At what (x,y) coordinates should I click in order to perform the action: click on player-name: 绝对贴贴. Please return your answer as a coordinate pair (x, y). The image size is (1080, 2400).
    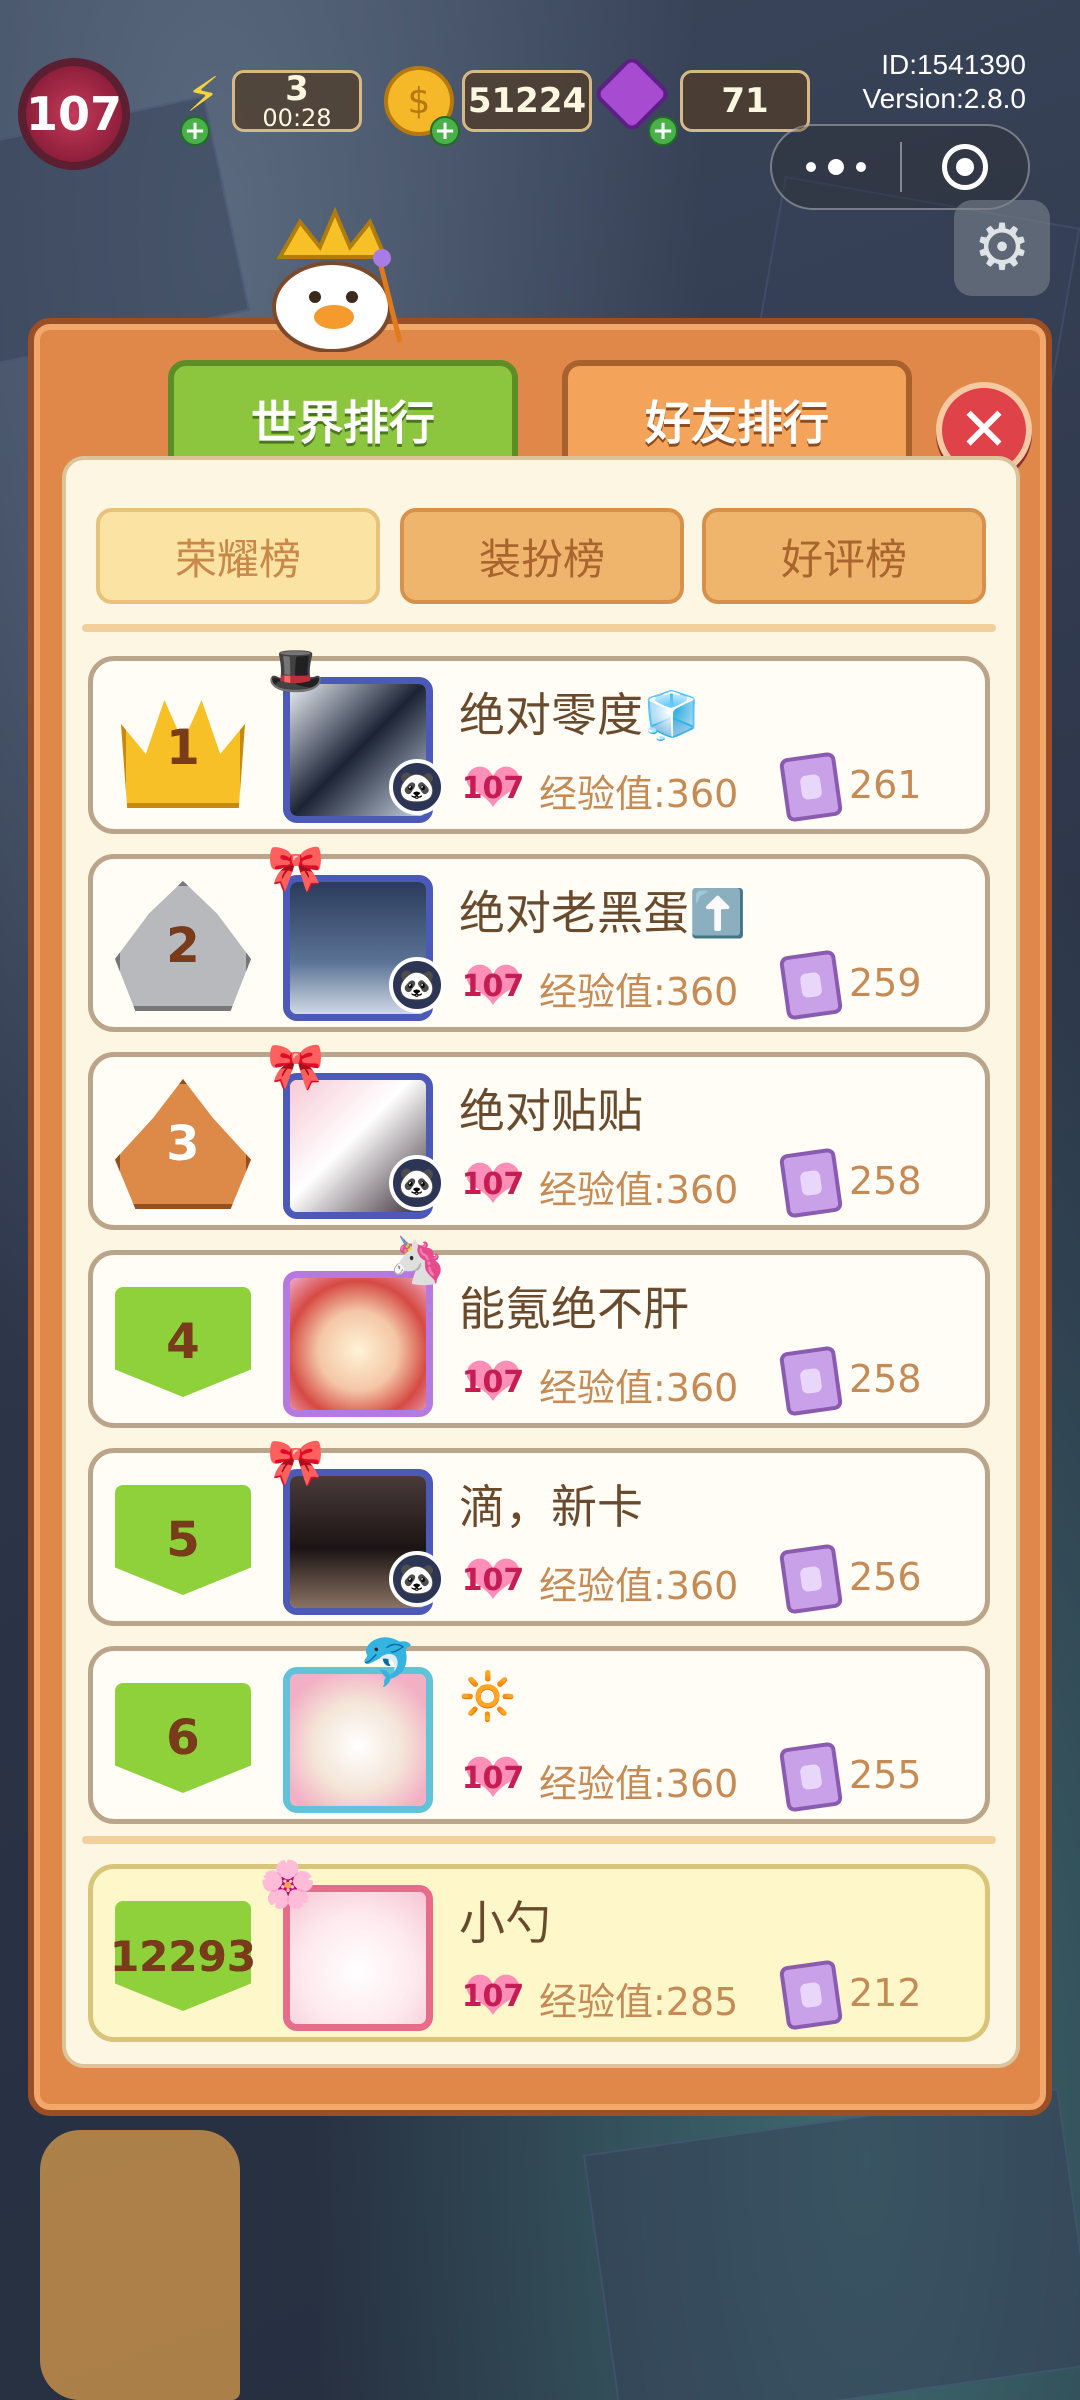
    Looking at the image, I should click on (551, 1111).